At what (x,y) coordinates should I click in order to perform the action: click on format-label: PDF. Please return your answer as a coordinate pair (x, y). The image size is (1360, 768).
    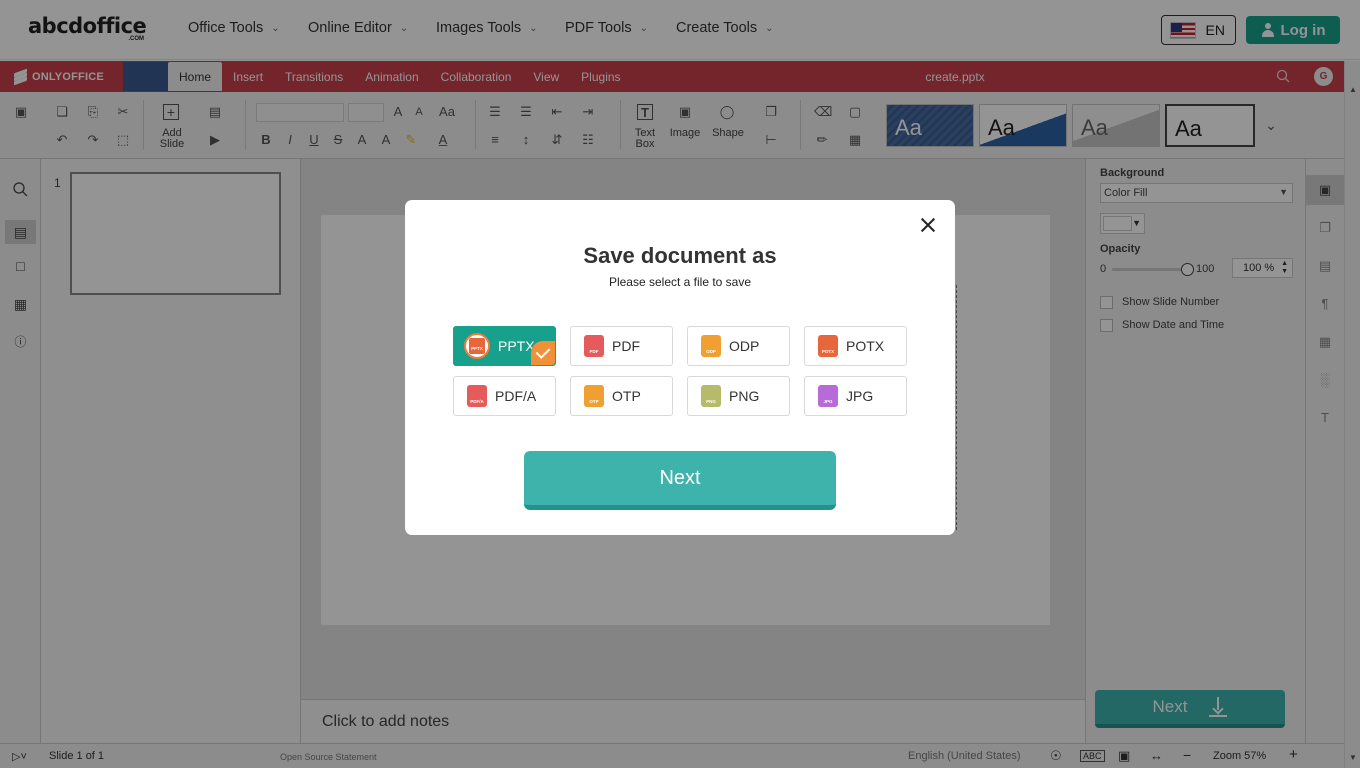
    Looking at the image, I should click on (626, 346).